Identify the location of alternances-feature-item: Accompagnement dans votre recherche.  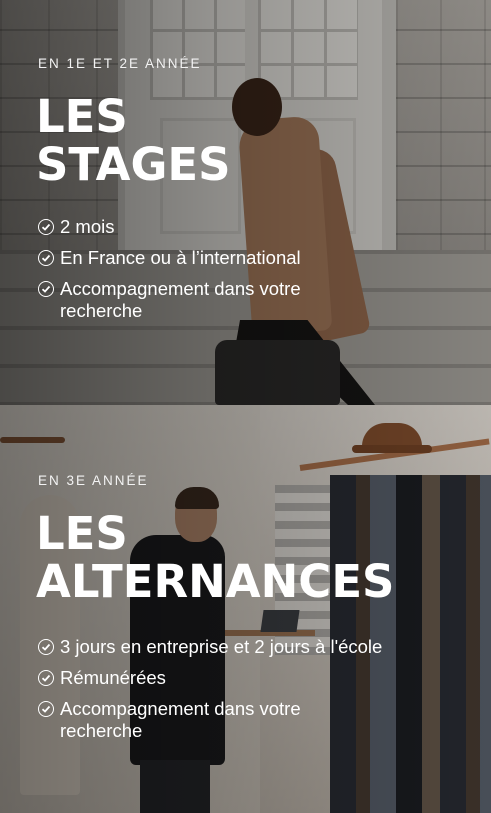
(209, 720).